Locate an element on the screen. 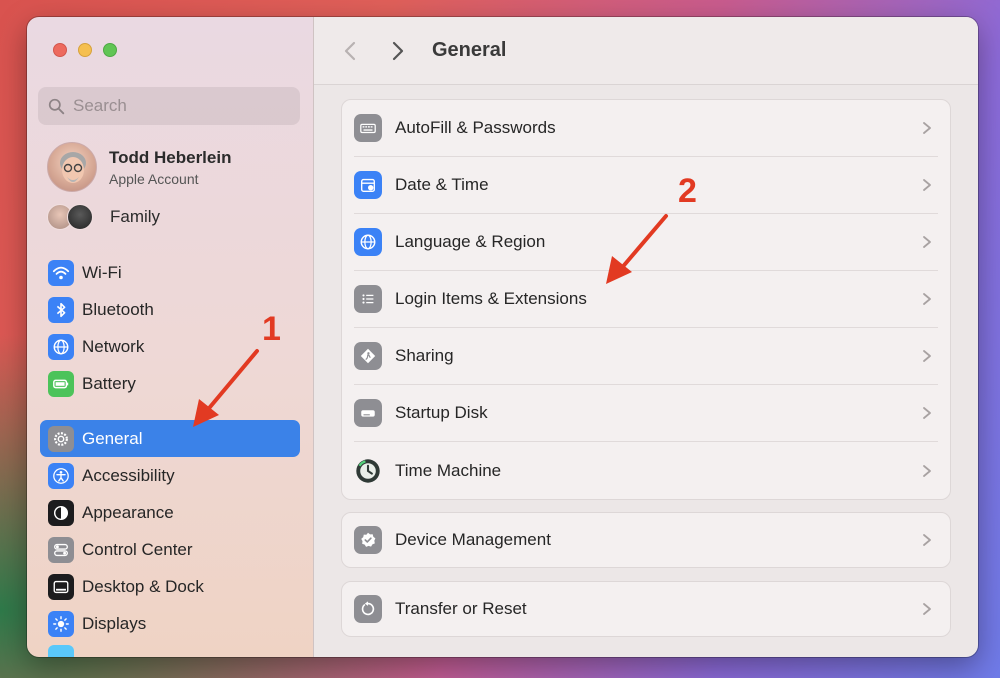 This screenshot has height=678, width=1000. row-date-time: Date & Time is located at coordinates (646, 185).